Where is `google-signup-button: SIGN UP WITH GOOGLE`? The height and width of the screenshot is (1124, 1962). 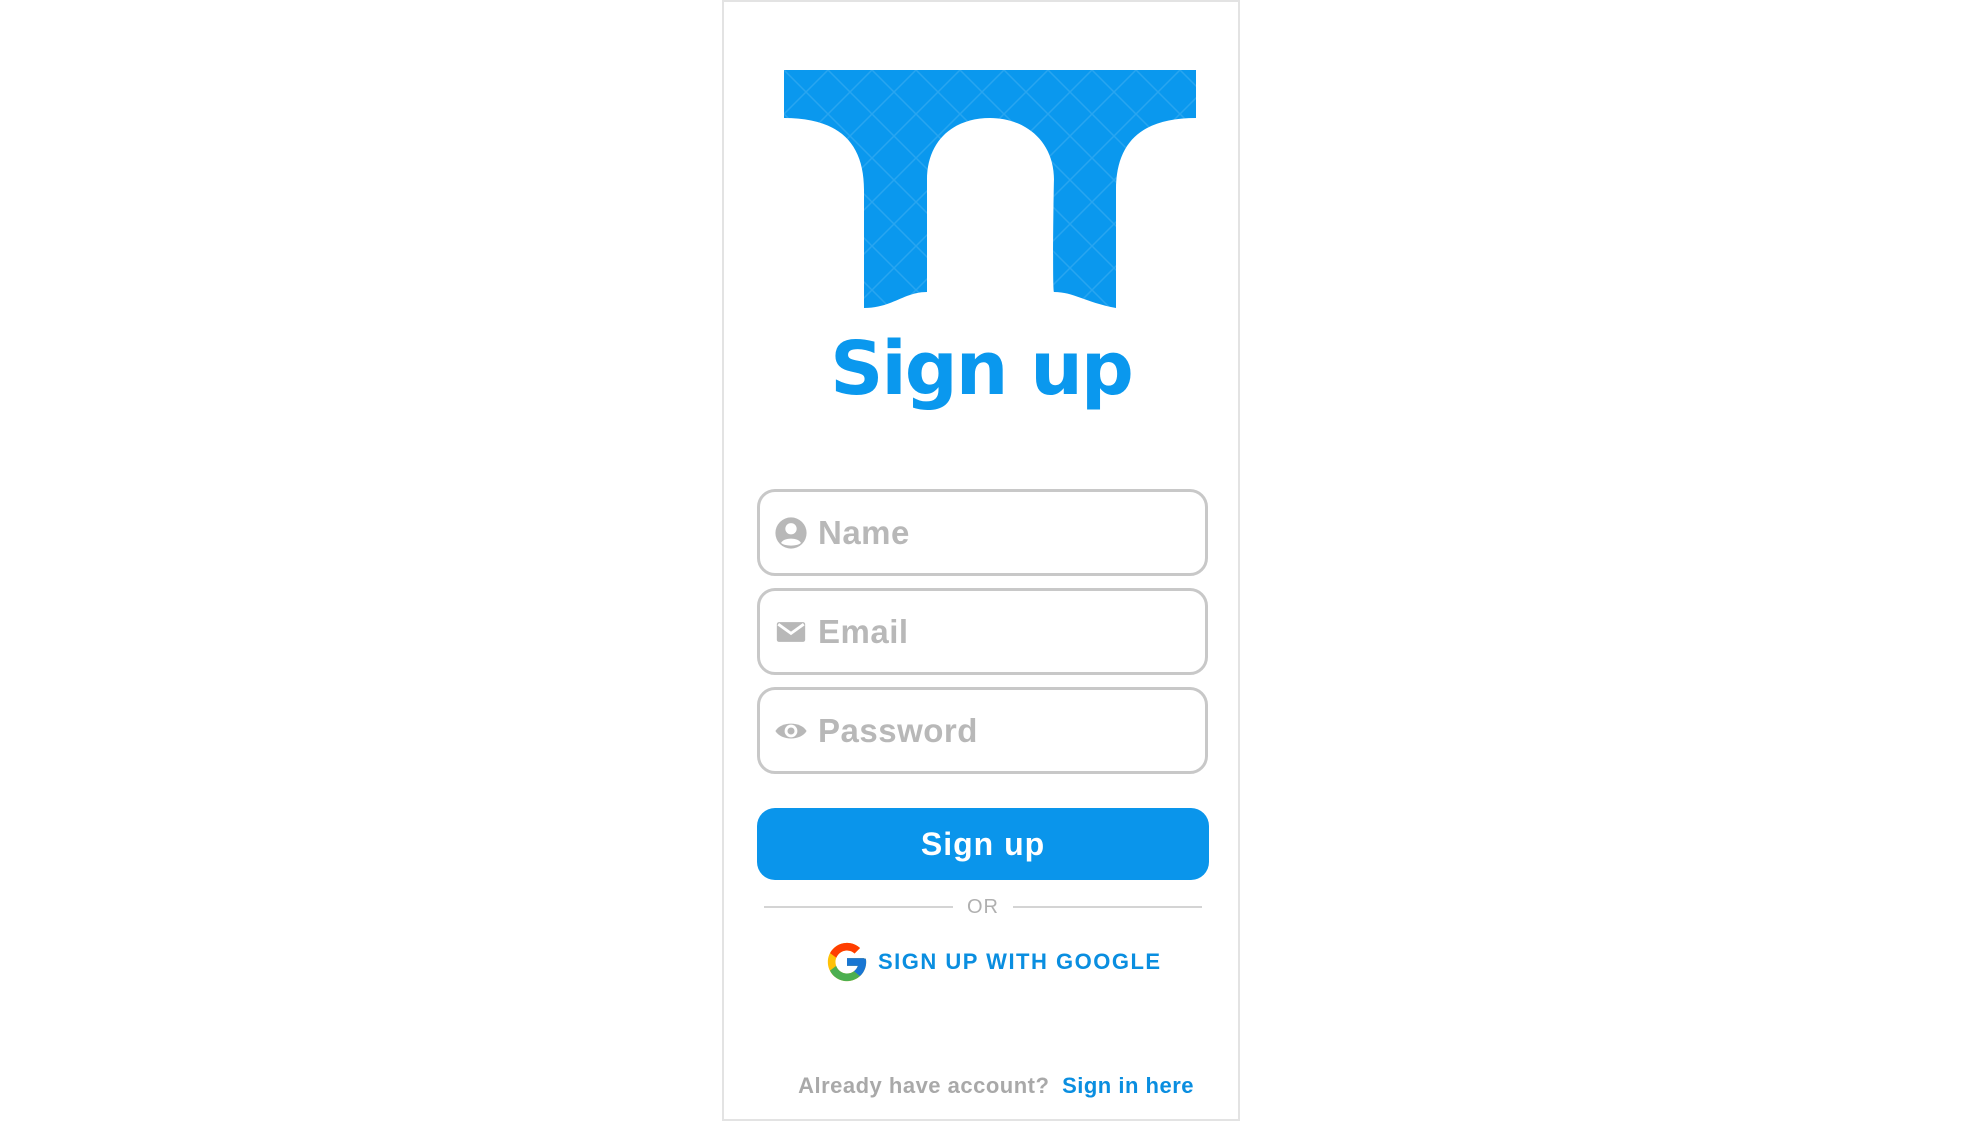 google-signup-button: SIGN UP WITH GOOGLE is located at coordinates (993, 962).